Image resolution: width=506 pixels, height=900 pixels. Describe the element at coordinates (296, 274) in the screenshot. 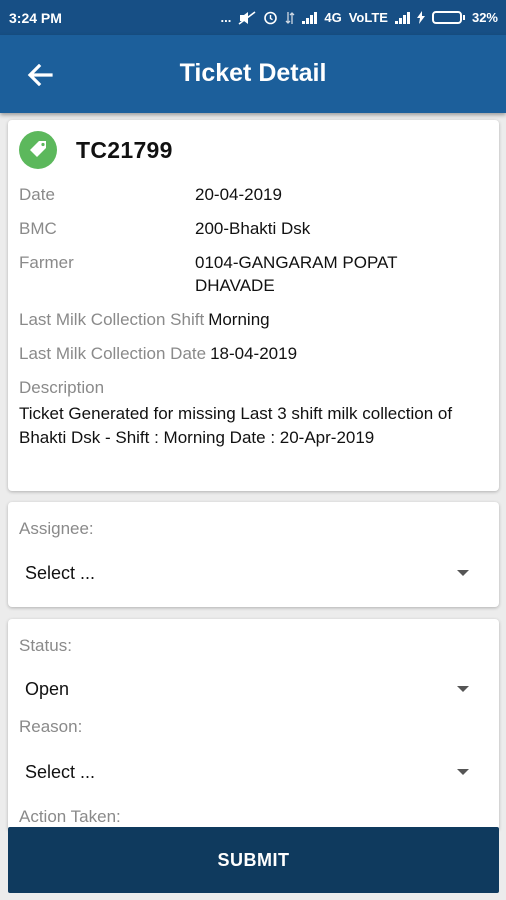

I see `field-value: 0104-GANGARAM POPAT DHAVADE` at that location.